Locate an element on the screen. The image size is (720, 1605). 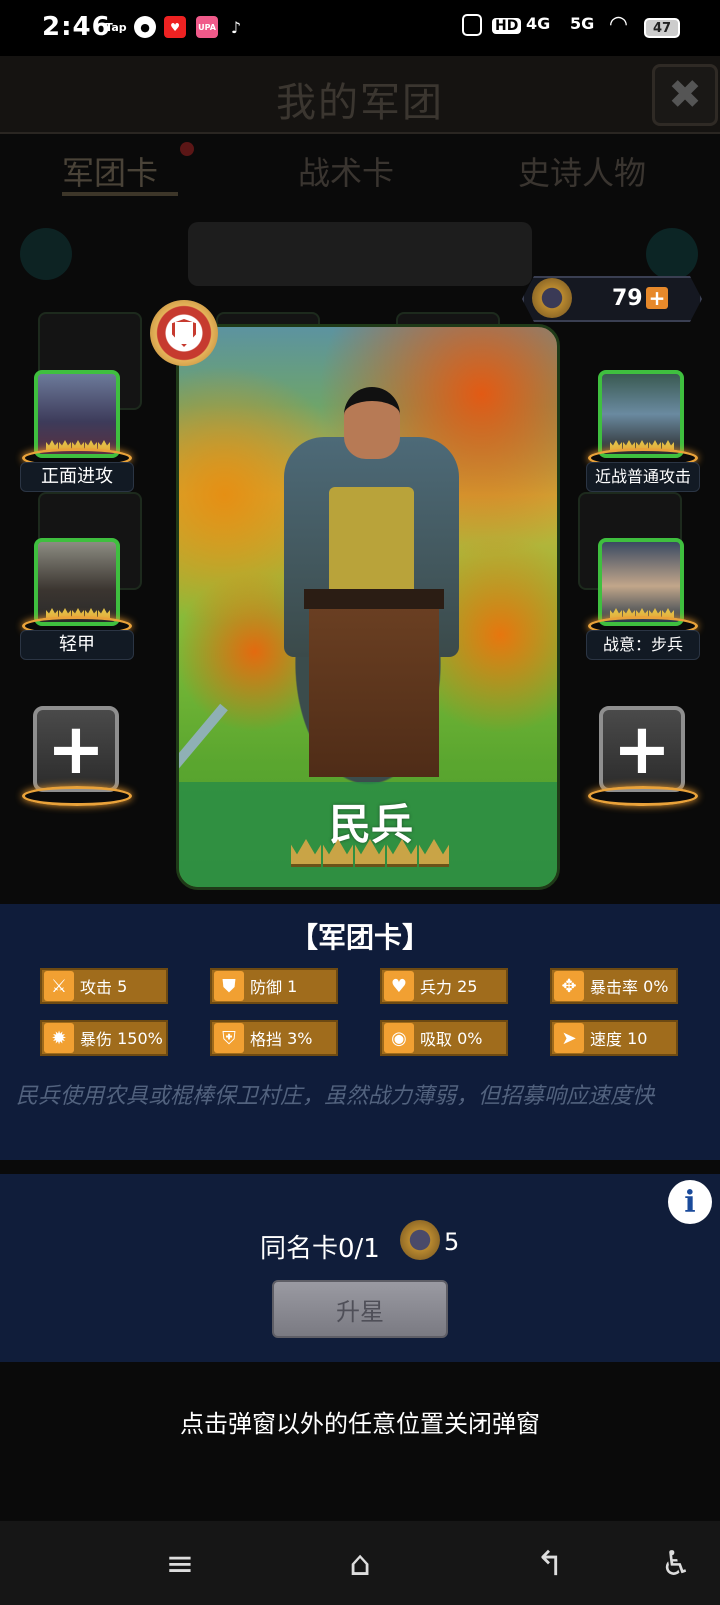
accessibility-icon: ♿ is located at coordinates (676, 1564).